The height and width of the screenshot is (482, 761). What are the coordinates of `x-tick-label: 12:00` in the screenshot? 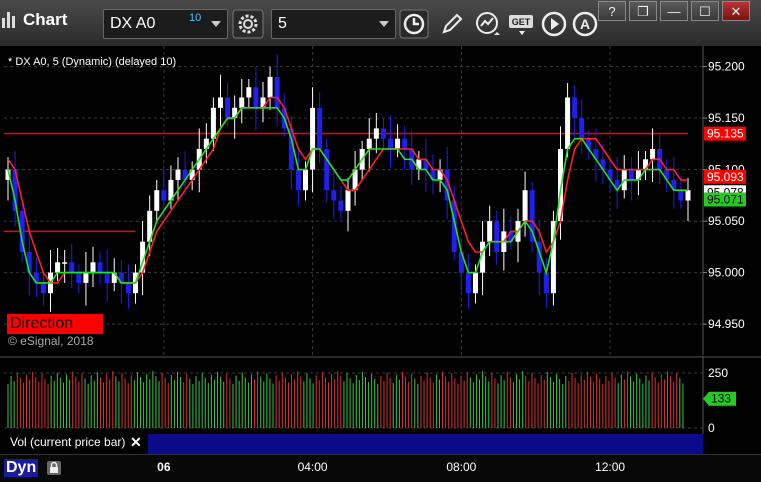 It's located at (610, 467).